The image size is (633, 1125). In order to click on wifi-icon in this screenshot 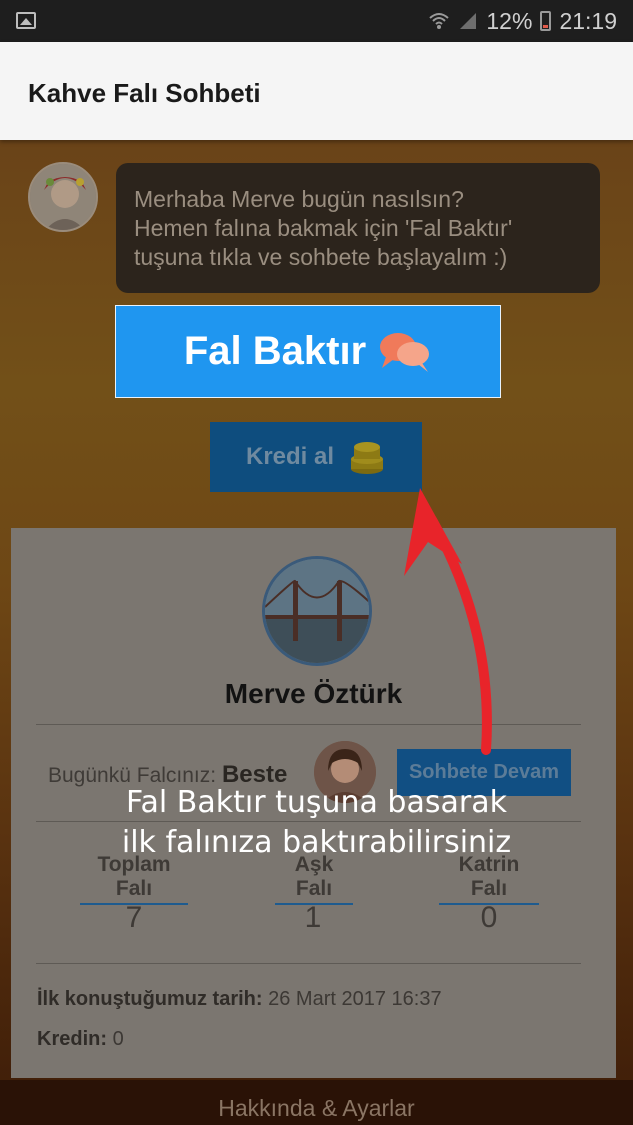, I will do `click(439, 21)`.